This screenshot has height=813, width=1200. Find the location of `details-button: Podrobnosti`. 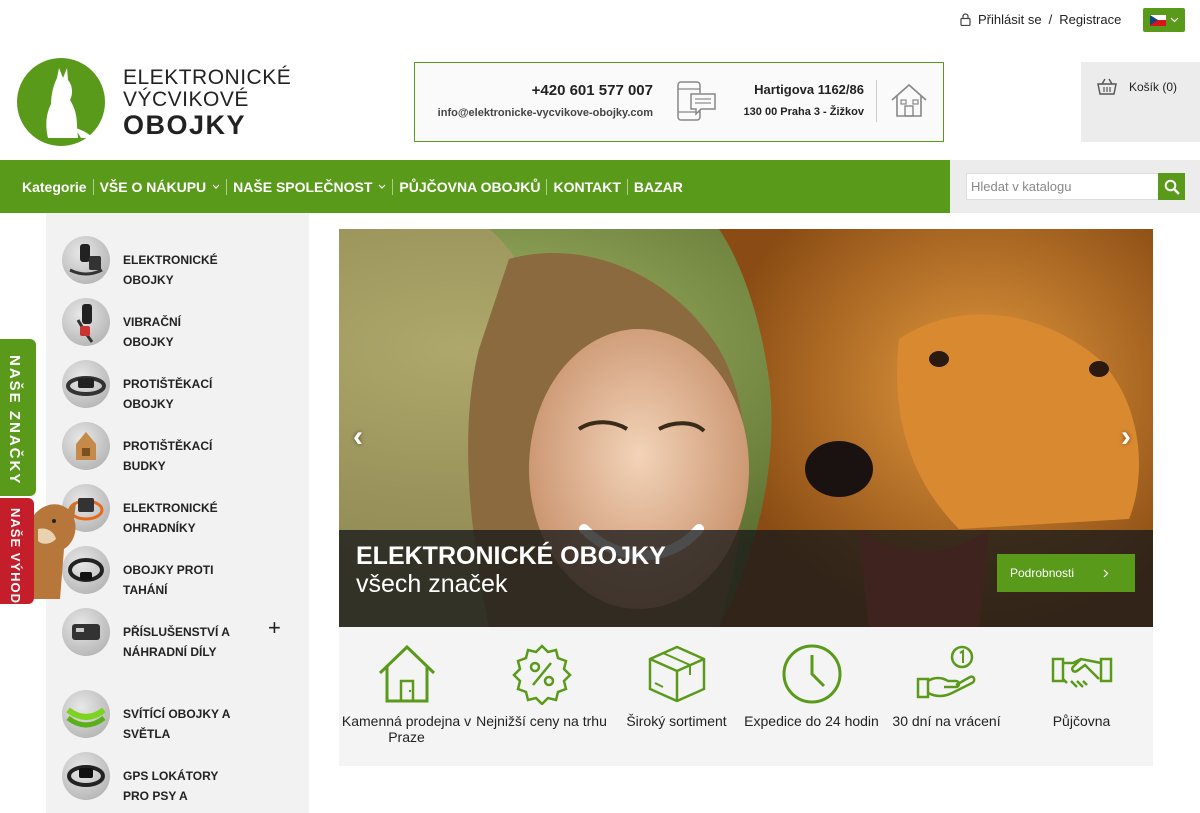

details-button: Podrobnosti is located at coordinates (1066, 573).